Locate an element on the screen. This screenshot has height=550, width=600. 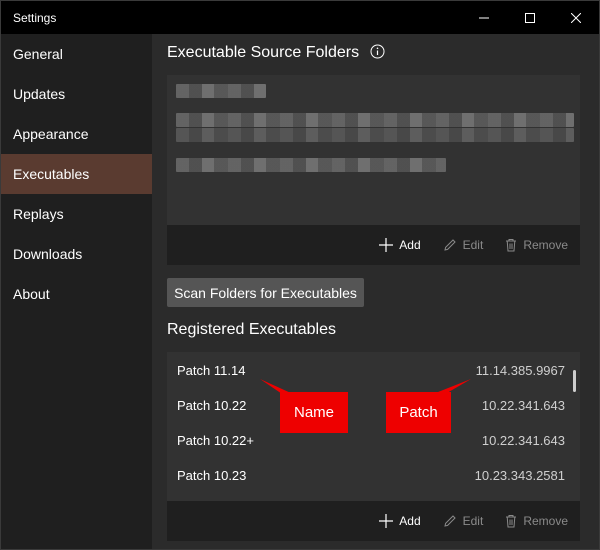
source-folders-footer: Add Edit Remove is located at coordinates (373, 245).